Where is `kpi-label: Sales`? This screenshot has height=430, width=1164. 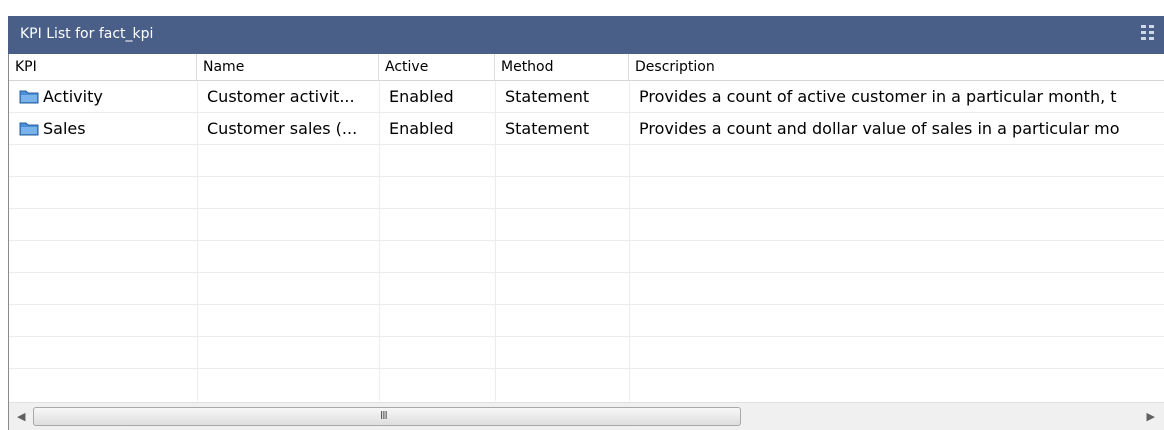 kpi-label: Sales is located at coordinates (64, 128).